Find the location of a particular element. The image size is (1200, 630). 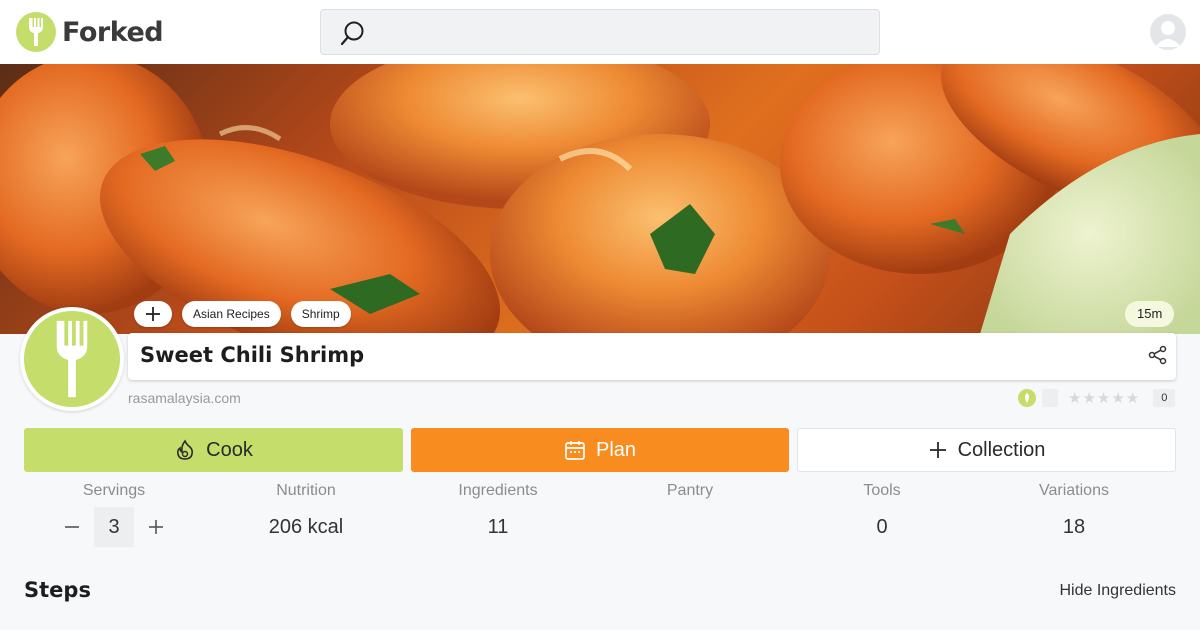

tools-label: Tools is located at coordinates (882, 490).